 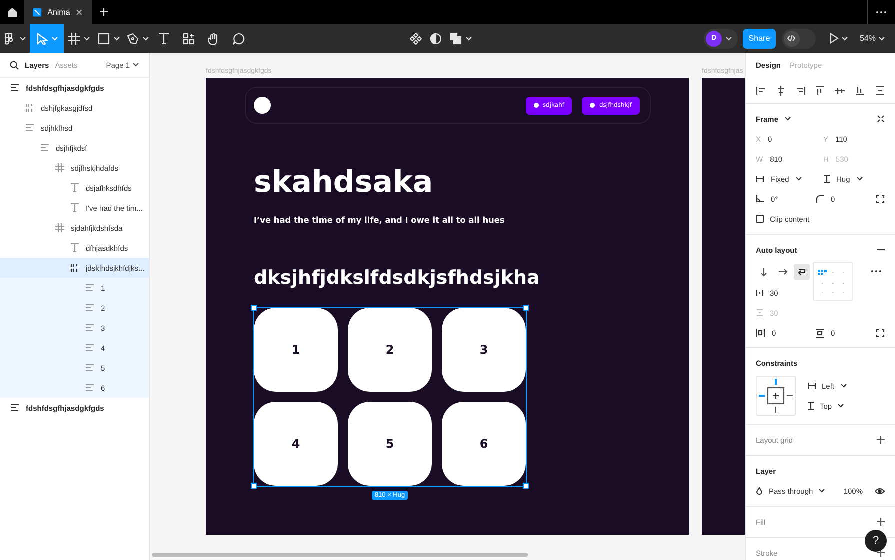 What do you see at coordinates (801, 91) in the screenshot?
I see `align-right-icon` at bounding box center [801, 91].